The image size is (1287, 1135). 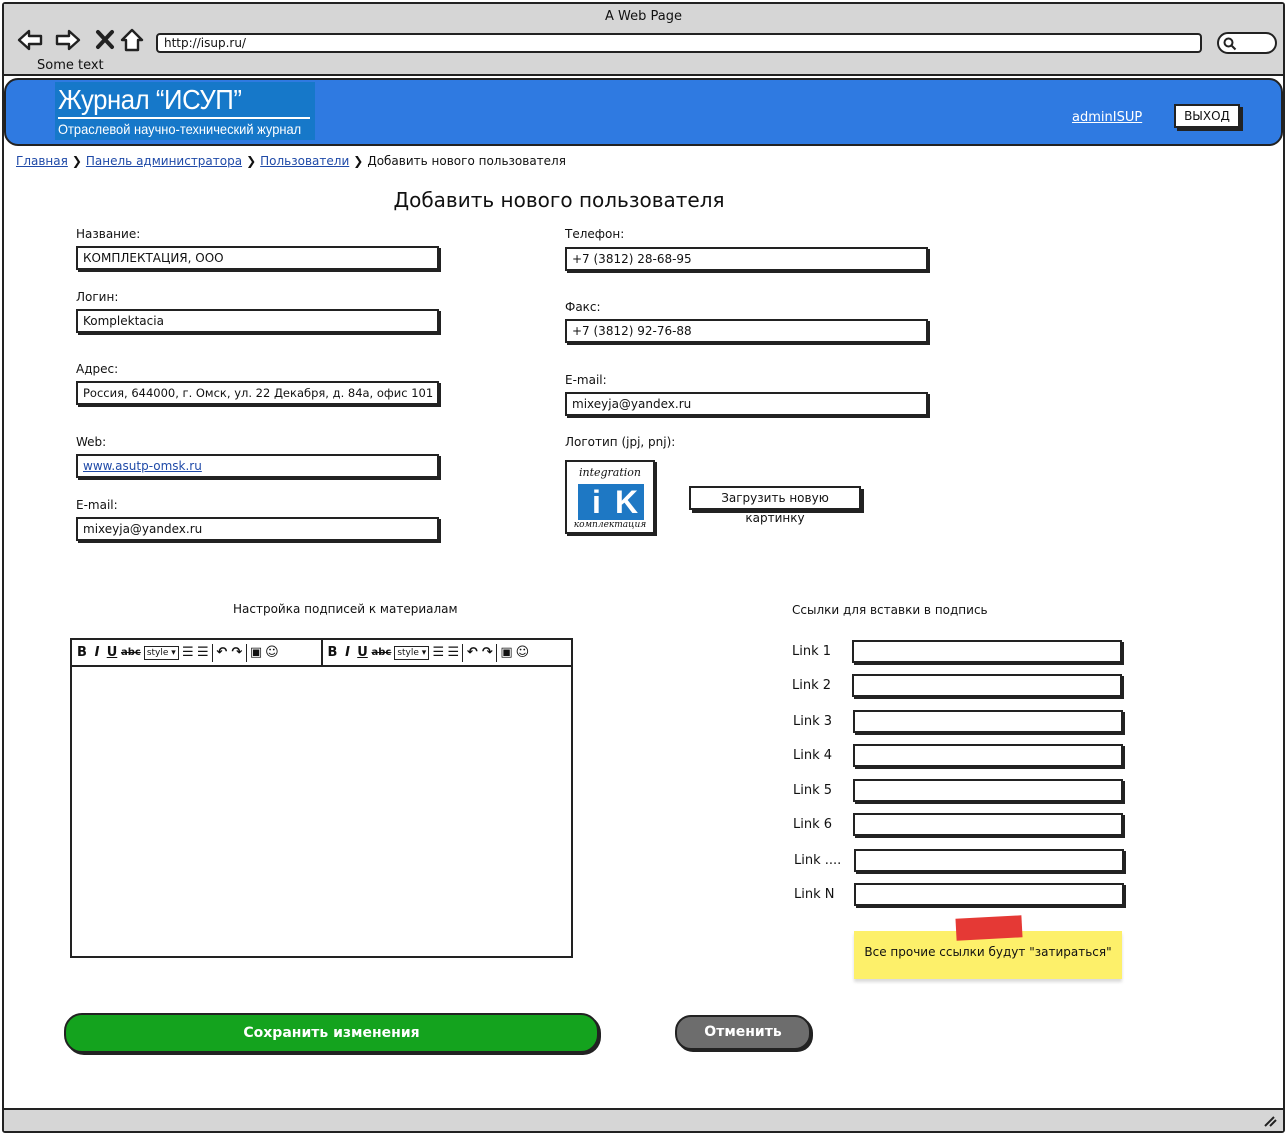 What do you see at coordinates (813, 790) in the screenshot?
I see `link-label: Link 5` at bounding box center [813, 790].